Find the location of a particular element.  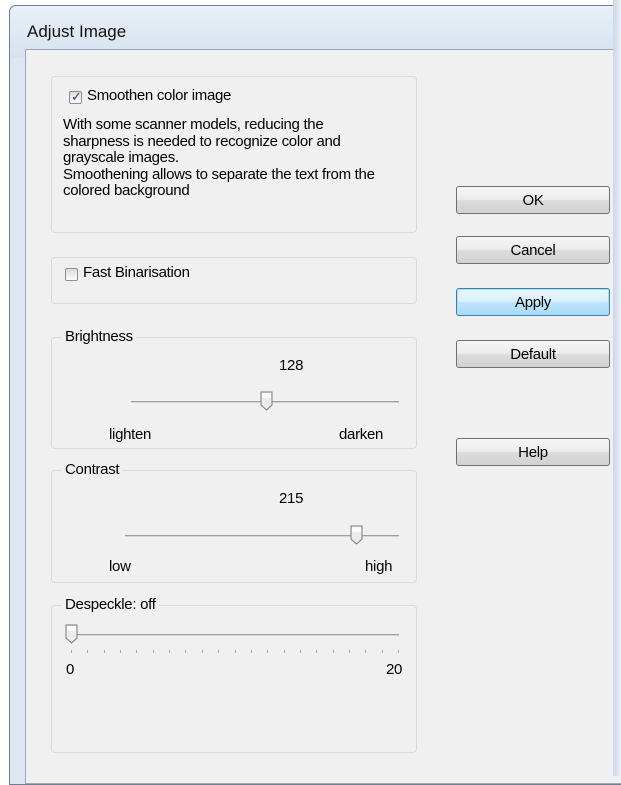

contrast-min-label: low is located at coordinates (120, 566).